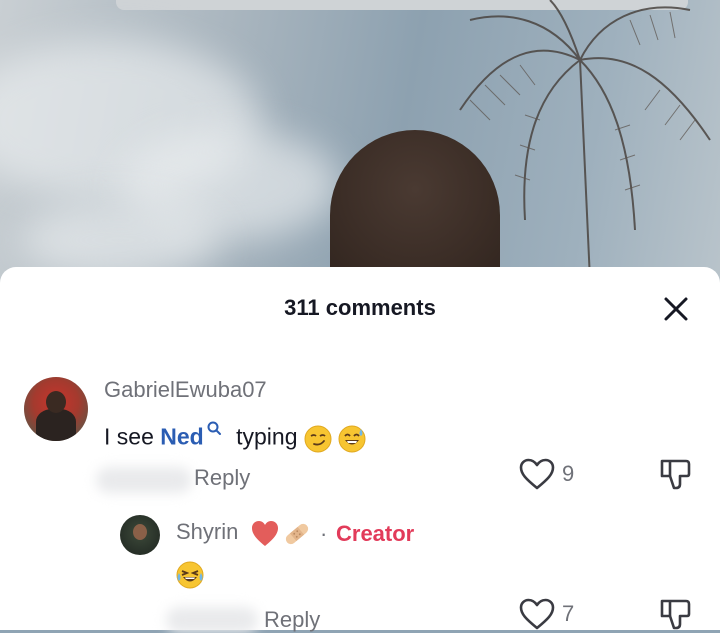  I want to click on red-heart-emoji, so click(265, 533).